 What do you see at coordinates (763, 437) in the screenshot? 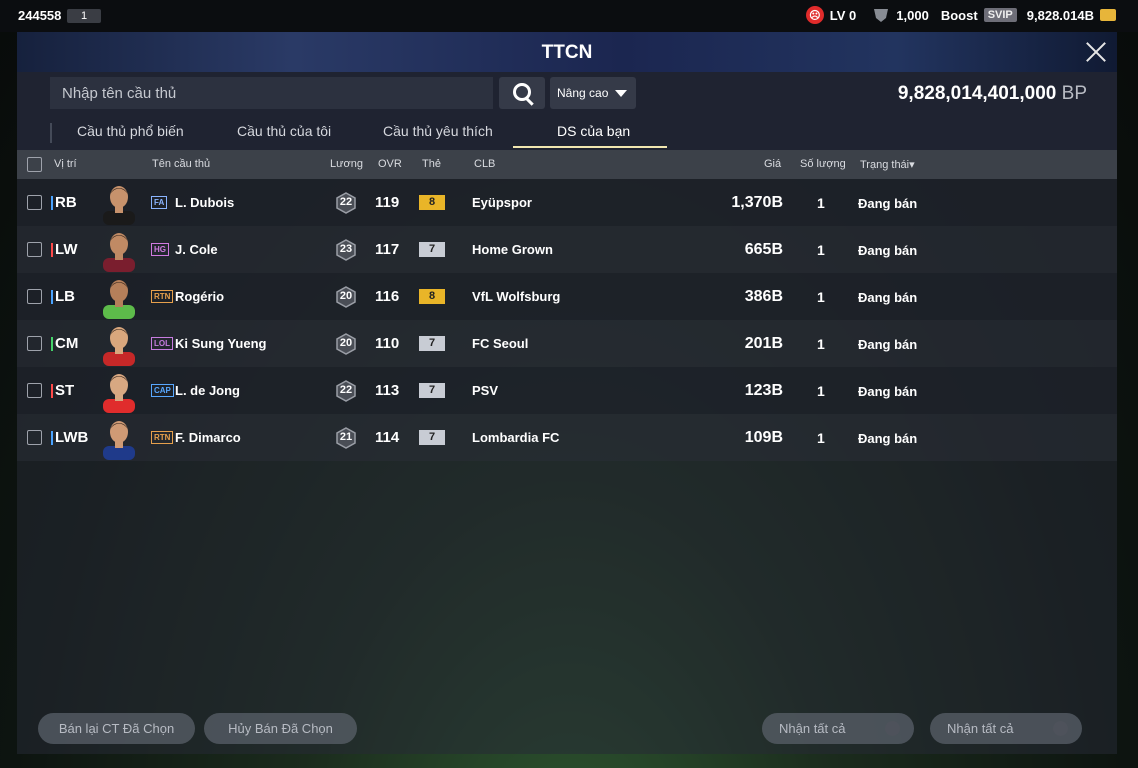
I see `price-value: 109B` at bounding box center [763, 437].